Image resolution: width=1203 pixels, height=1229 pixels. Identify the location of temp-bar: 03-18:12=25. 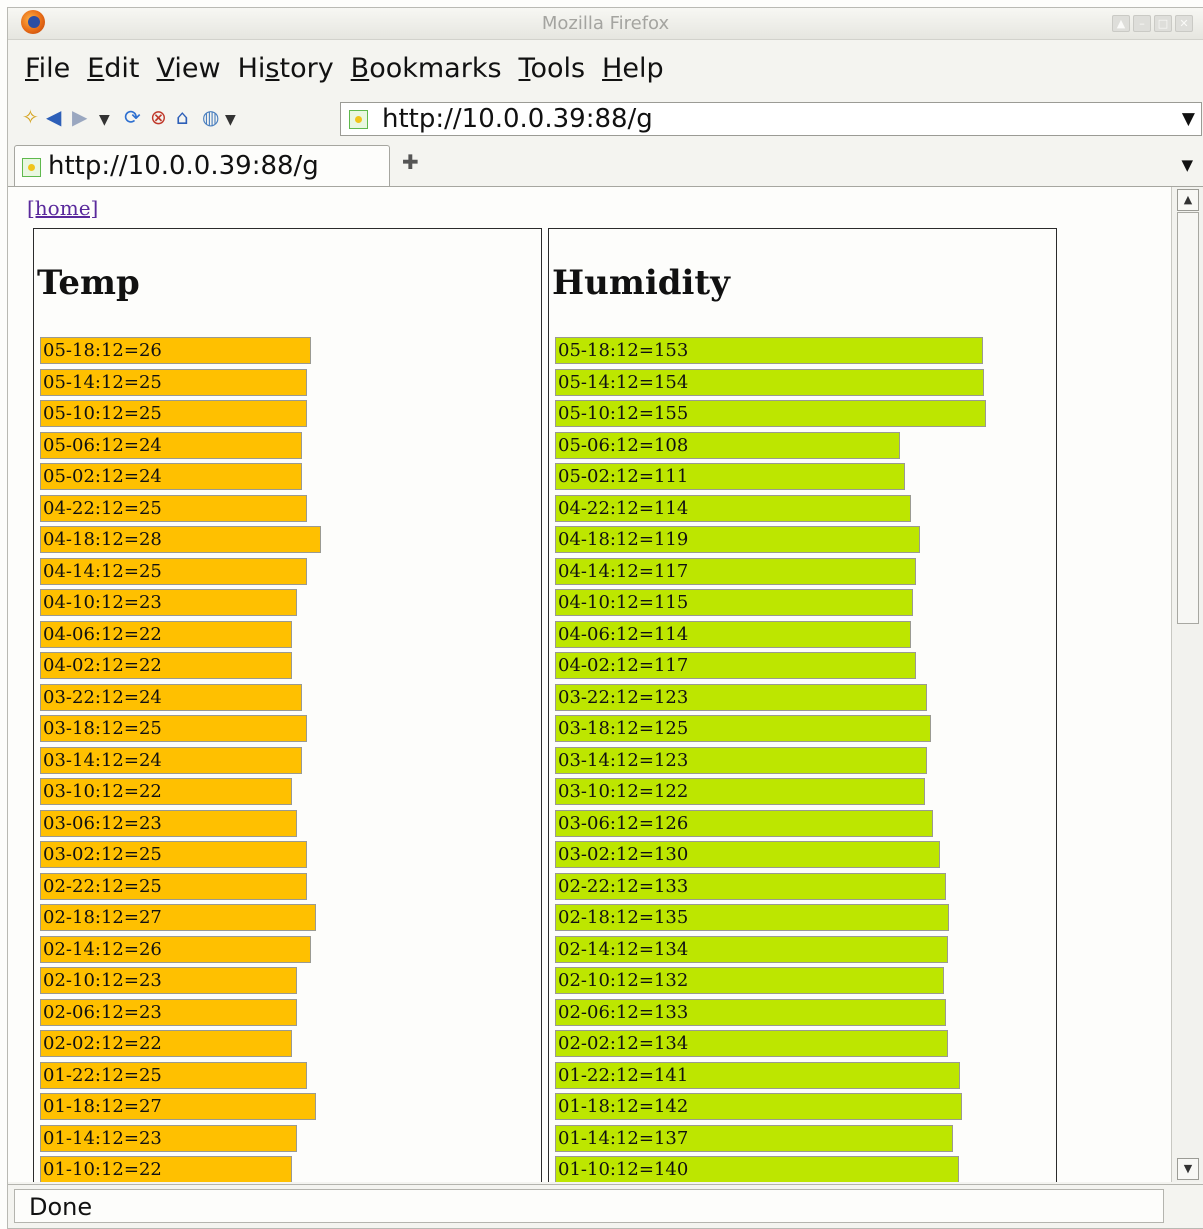
(173, 728).